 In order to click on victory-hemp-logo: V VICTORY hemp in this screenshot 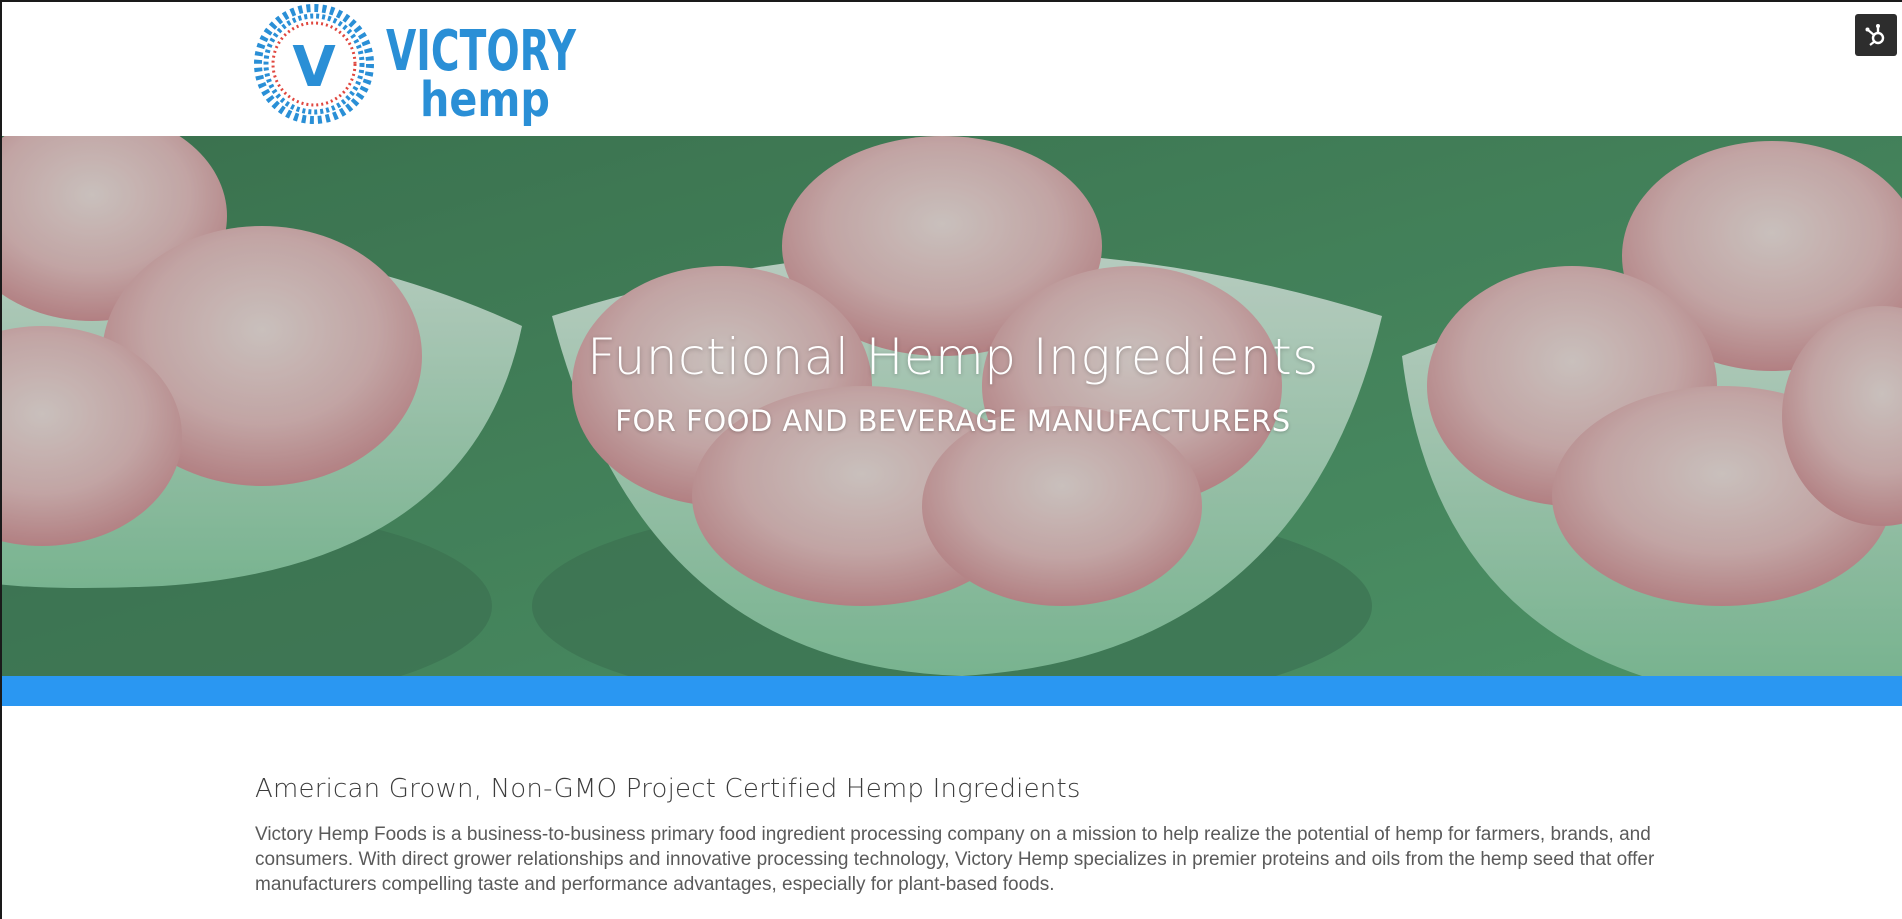, I will do `click(419, 66)`.